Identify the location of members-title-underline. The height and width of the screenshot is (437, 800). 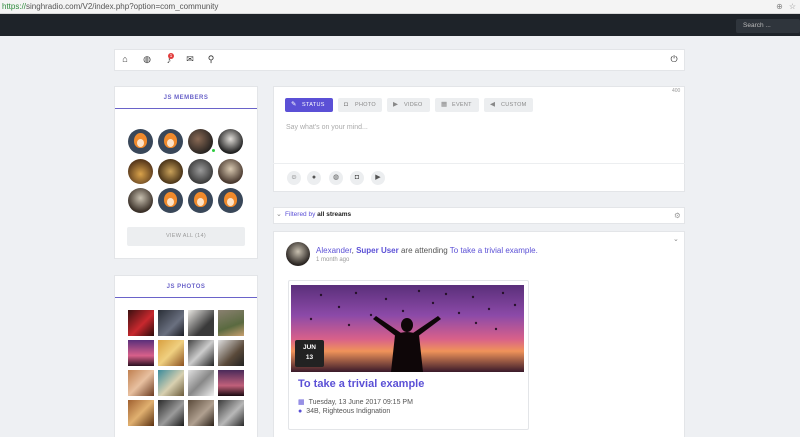
(186, 108).